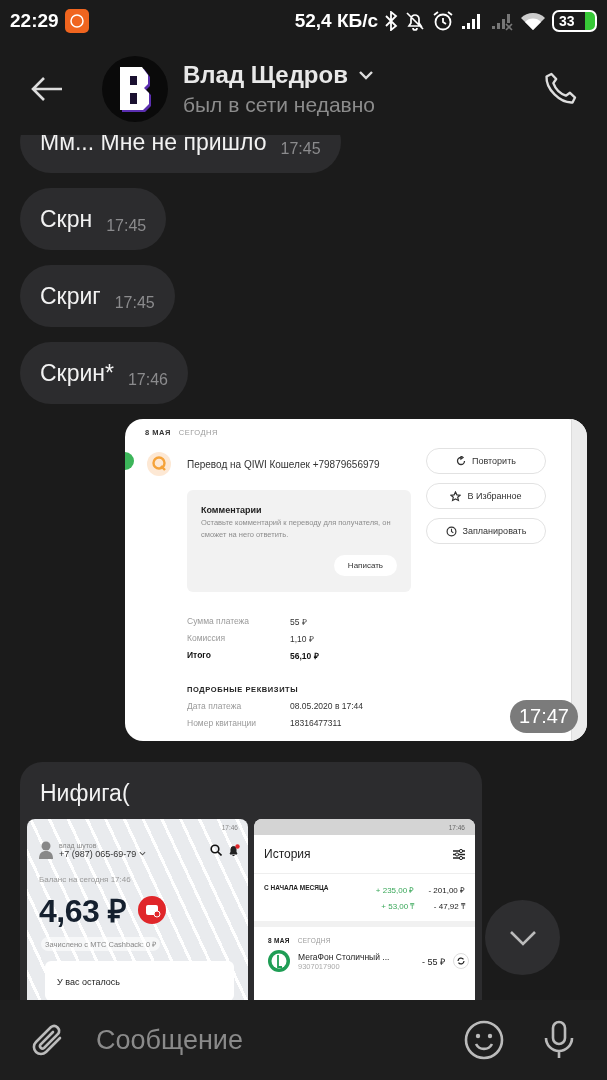 Image resolution: width=607 pixels, height=1080 pixels. Describe the element at coordinates (461, 961) in the screenshot. I see `repeat-icon` at that location.